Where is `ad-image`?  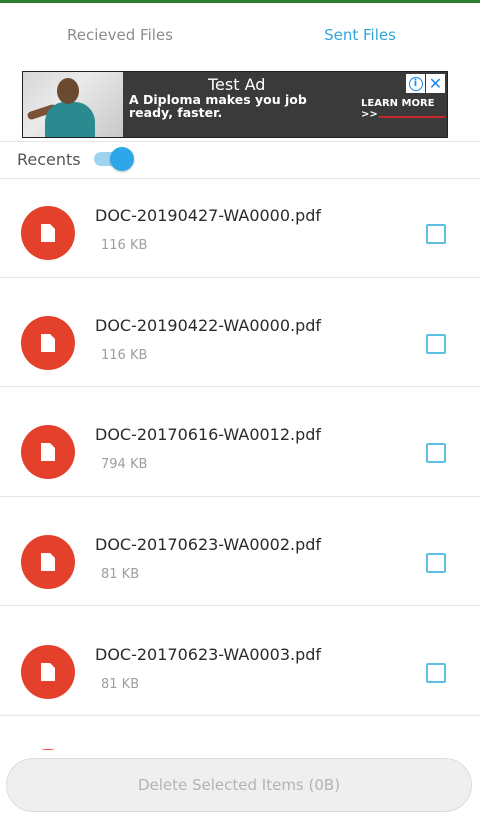 ad-image is located at coordinates (73, 104).